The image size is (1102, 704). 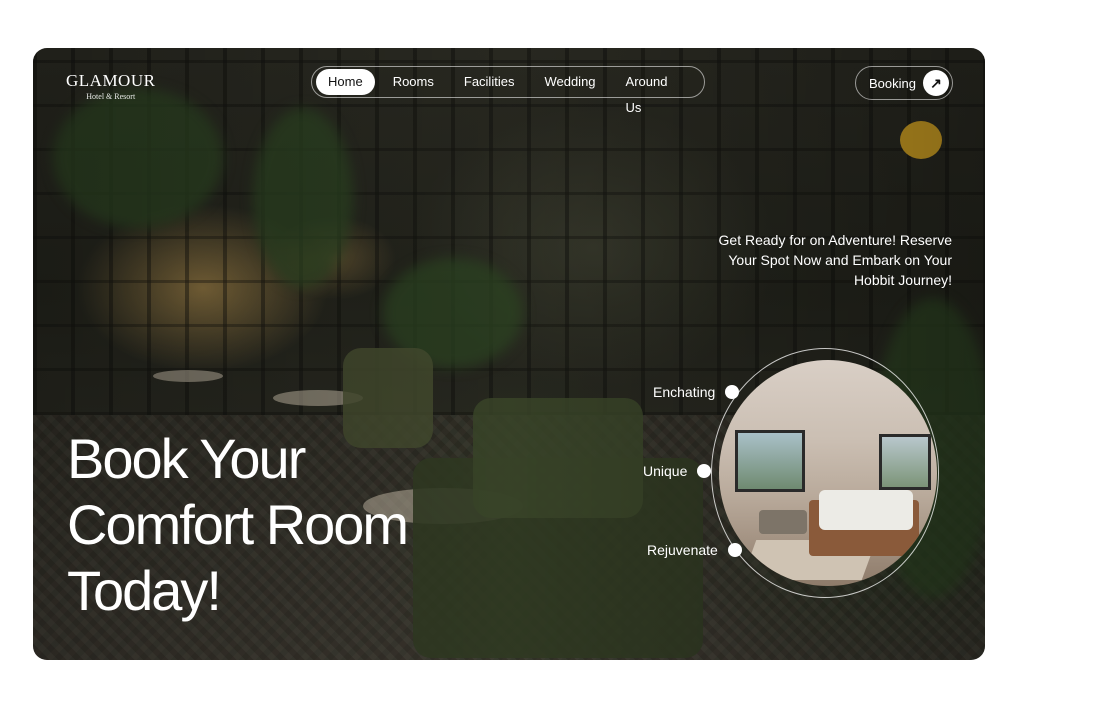 What do you see at coordinates (345, 82) in the screenshot?
I see `nav-item-home: Home` at bounding box center [345, 82].